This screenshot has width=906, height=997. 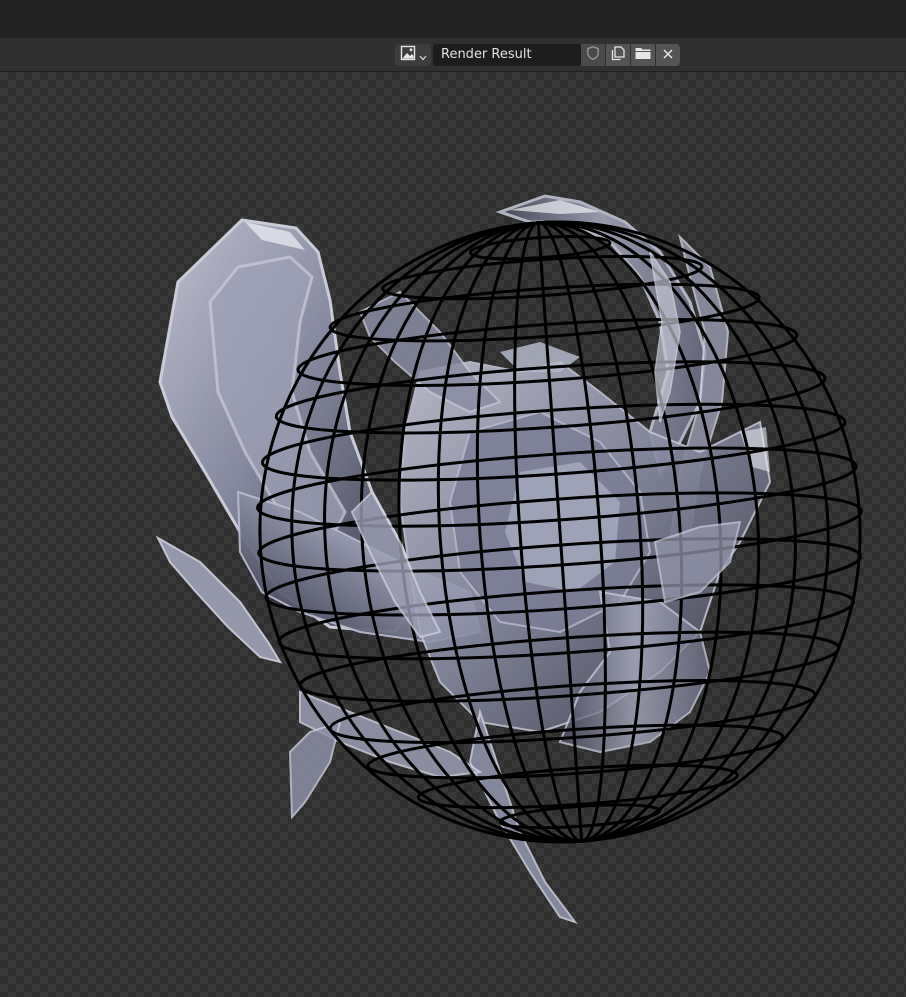 I want to click on folder-icon, so click(x=643, y=55).